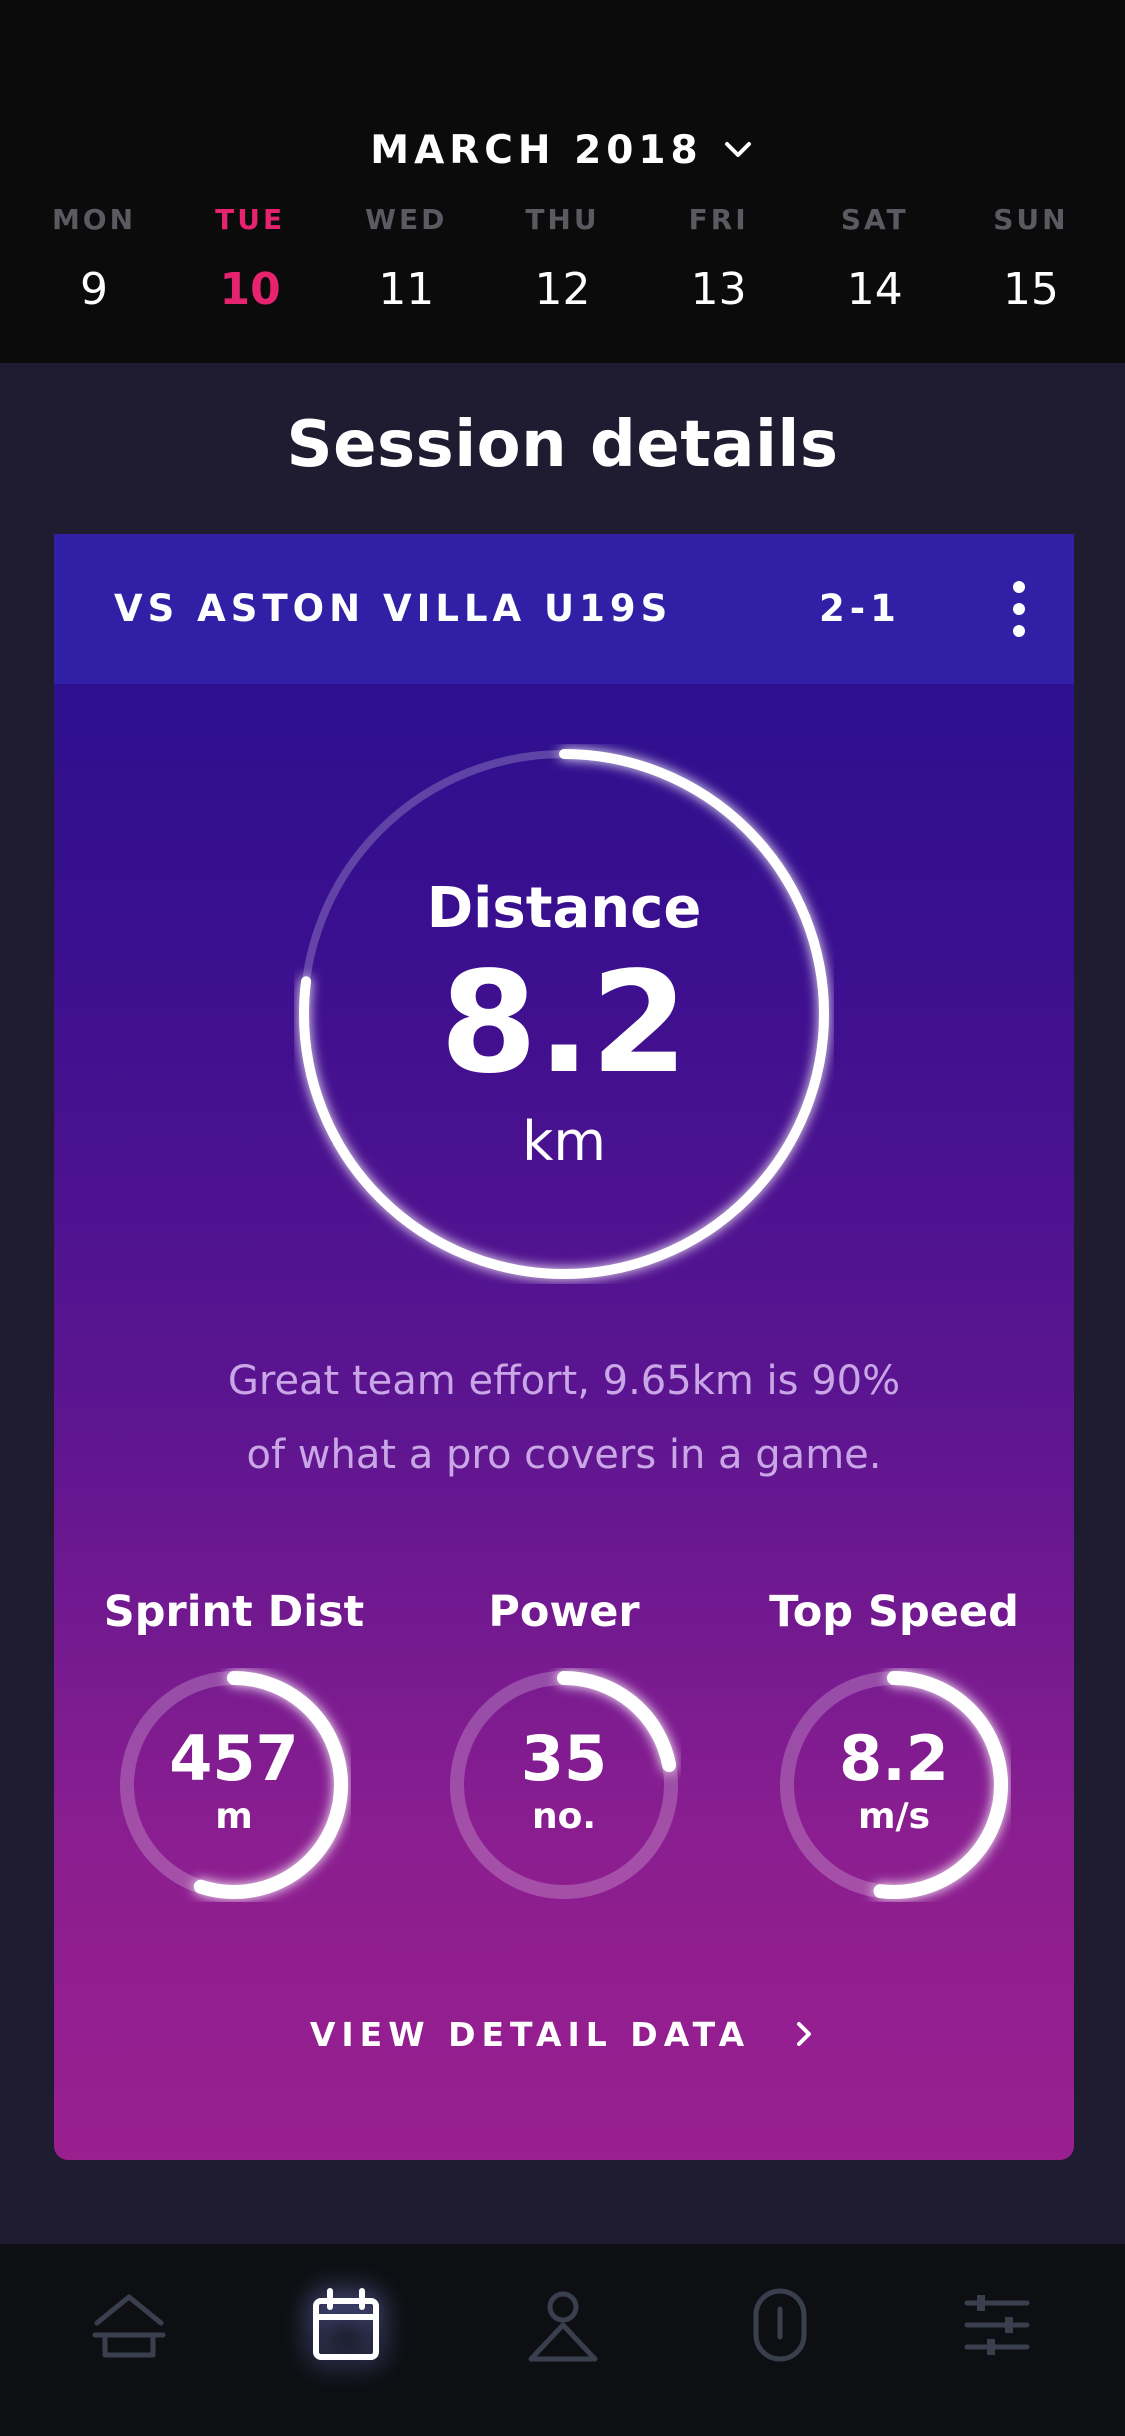 Image resolution: width=1125 pixels, height=2436 pixels. What do you see at coordinates (562, 289) in the screenshot?
I see `day-number: 12` at bounding box center [562, 289].